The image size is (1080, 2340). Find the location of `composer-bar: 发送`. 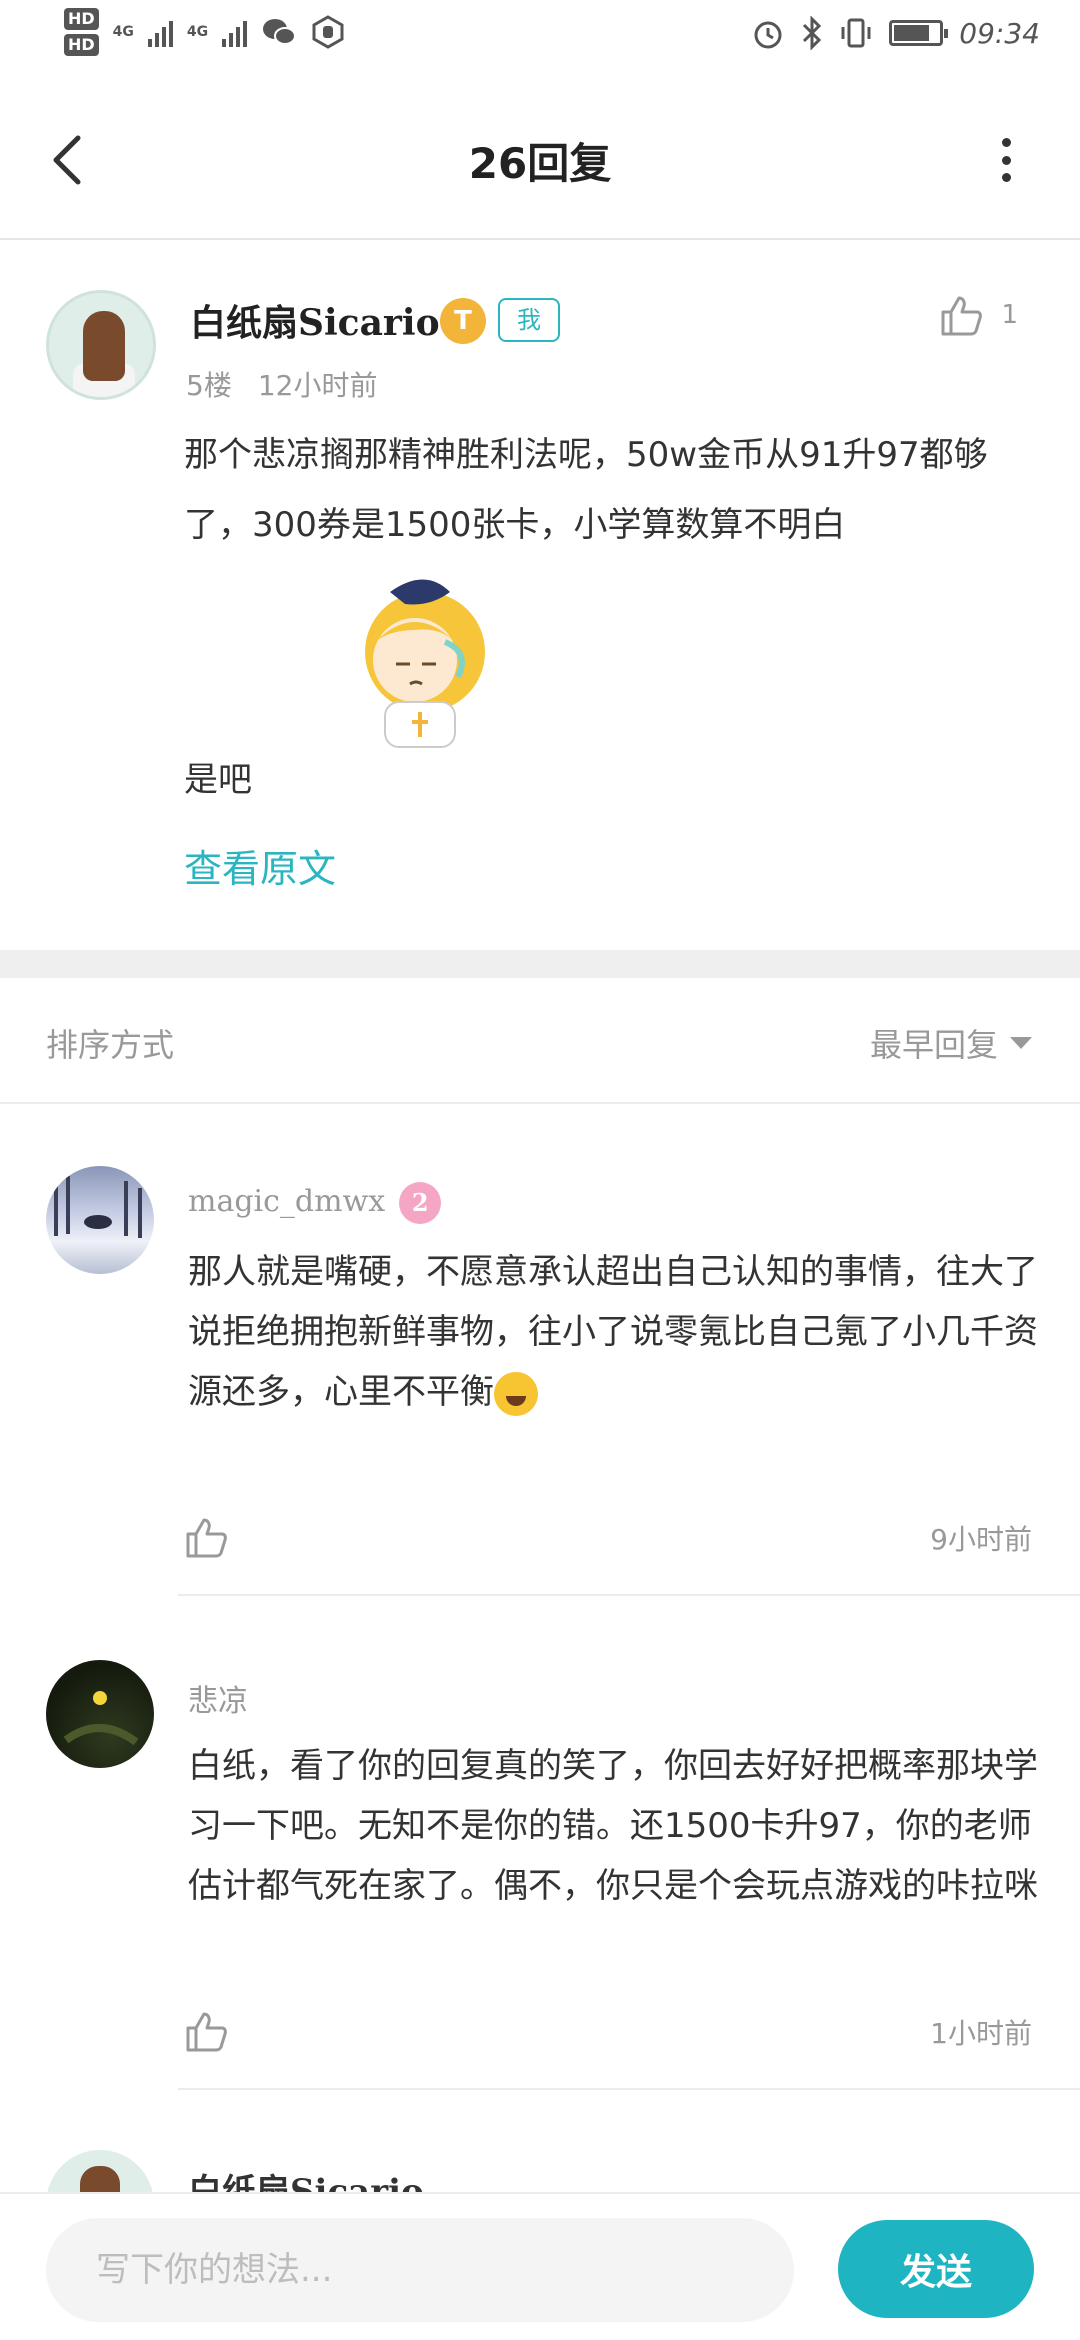

composer-bar: 发送 is located at coordinates (540, 2266).